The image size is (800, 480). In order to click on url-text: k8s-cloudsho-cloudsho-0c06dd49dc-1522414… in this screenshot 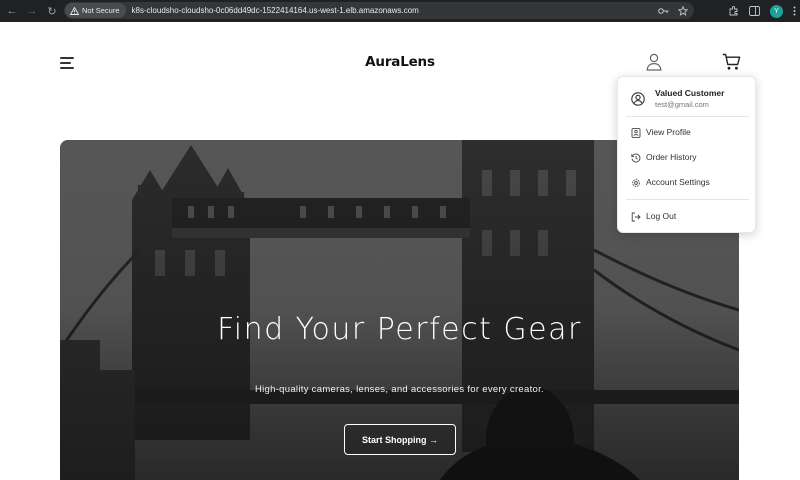, I will do `click(275, 10)`.